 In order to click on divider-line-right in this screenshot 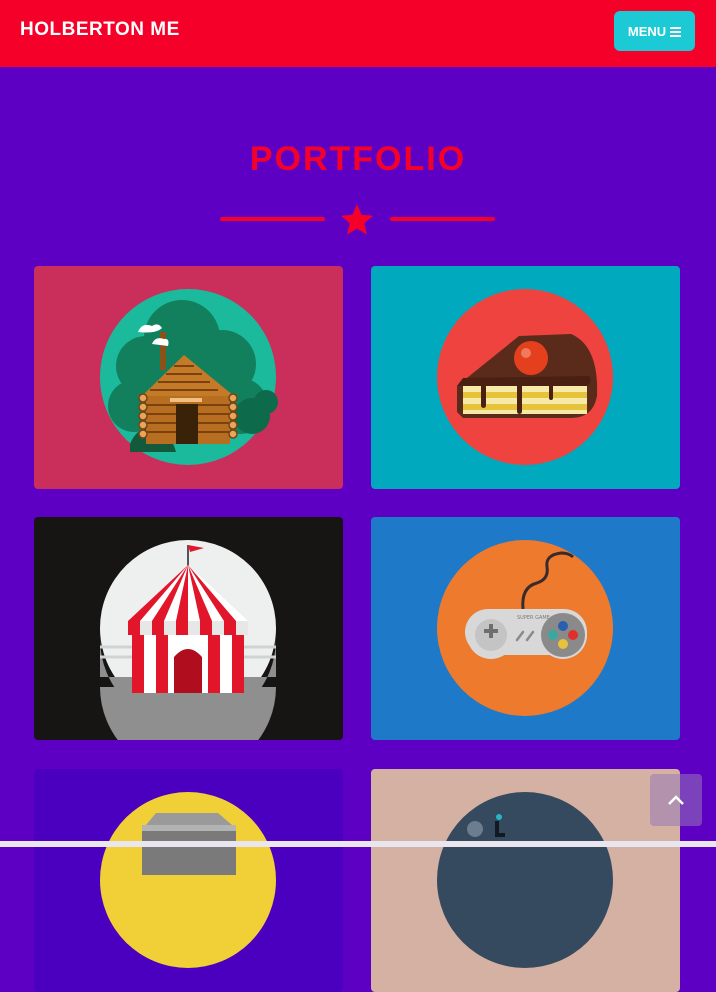, I will do `click(442, 219)`.